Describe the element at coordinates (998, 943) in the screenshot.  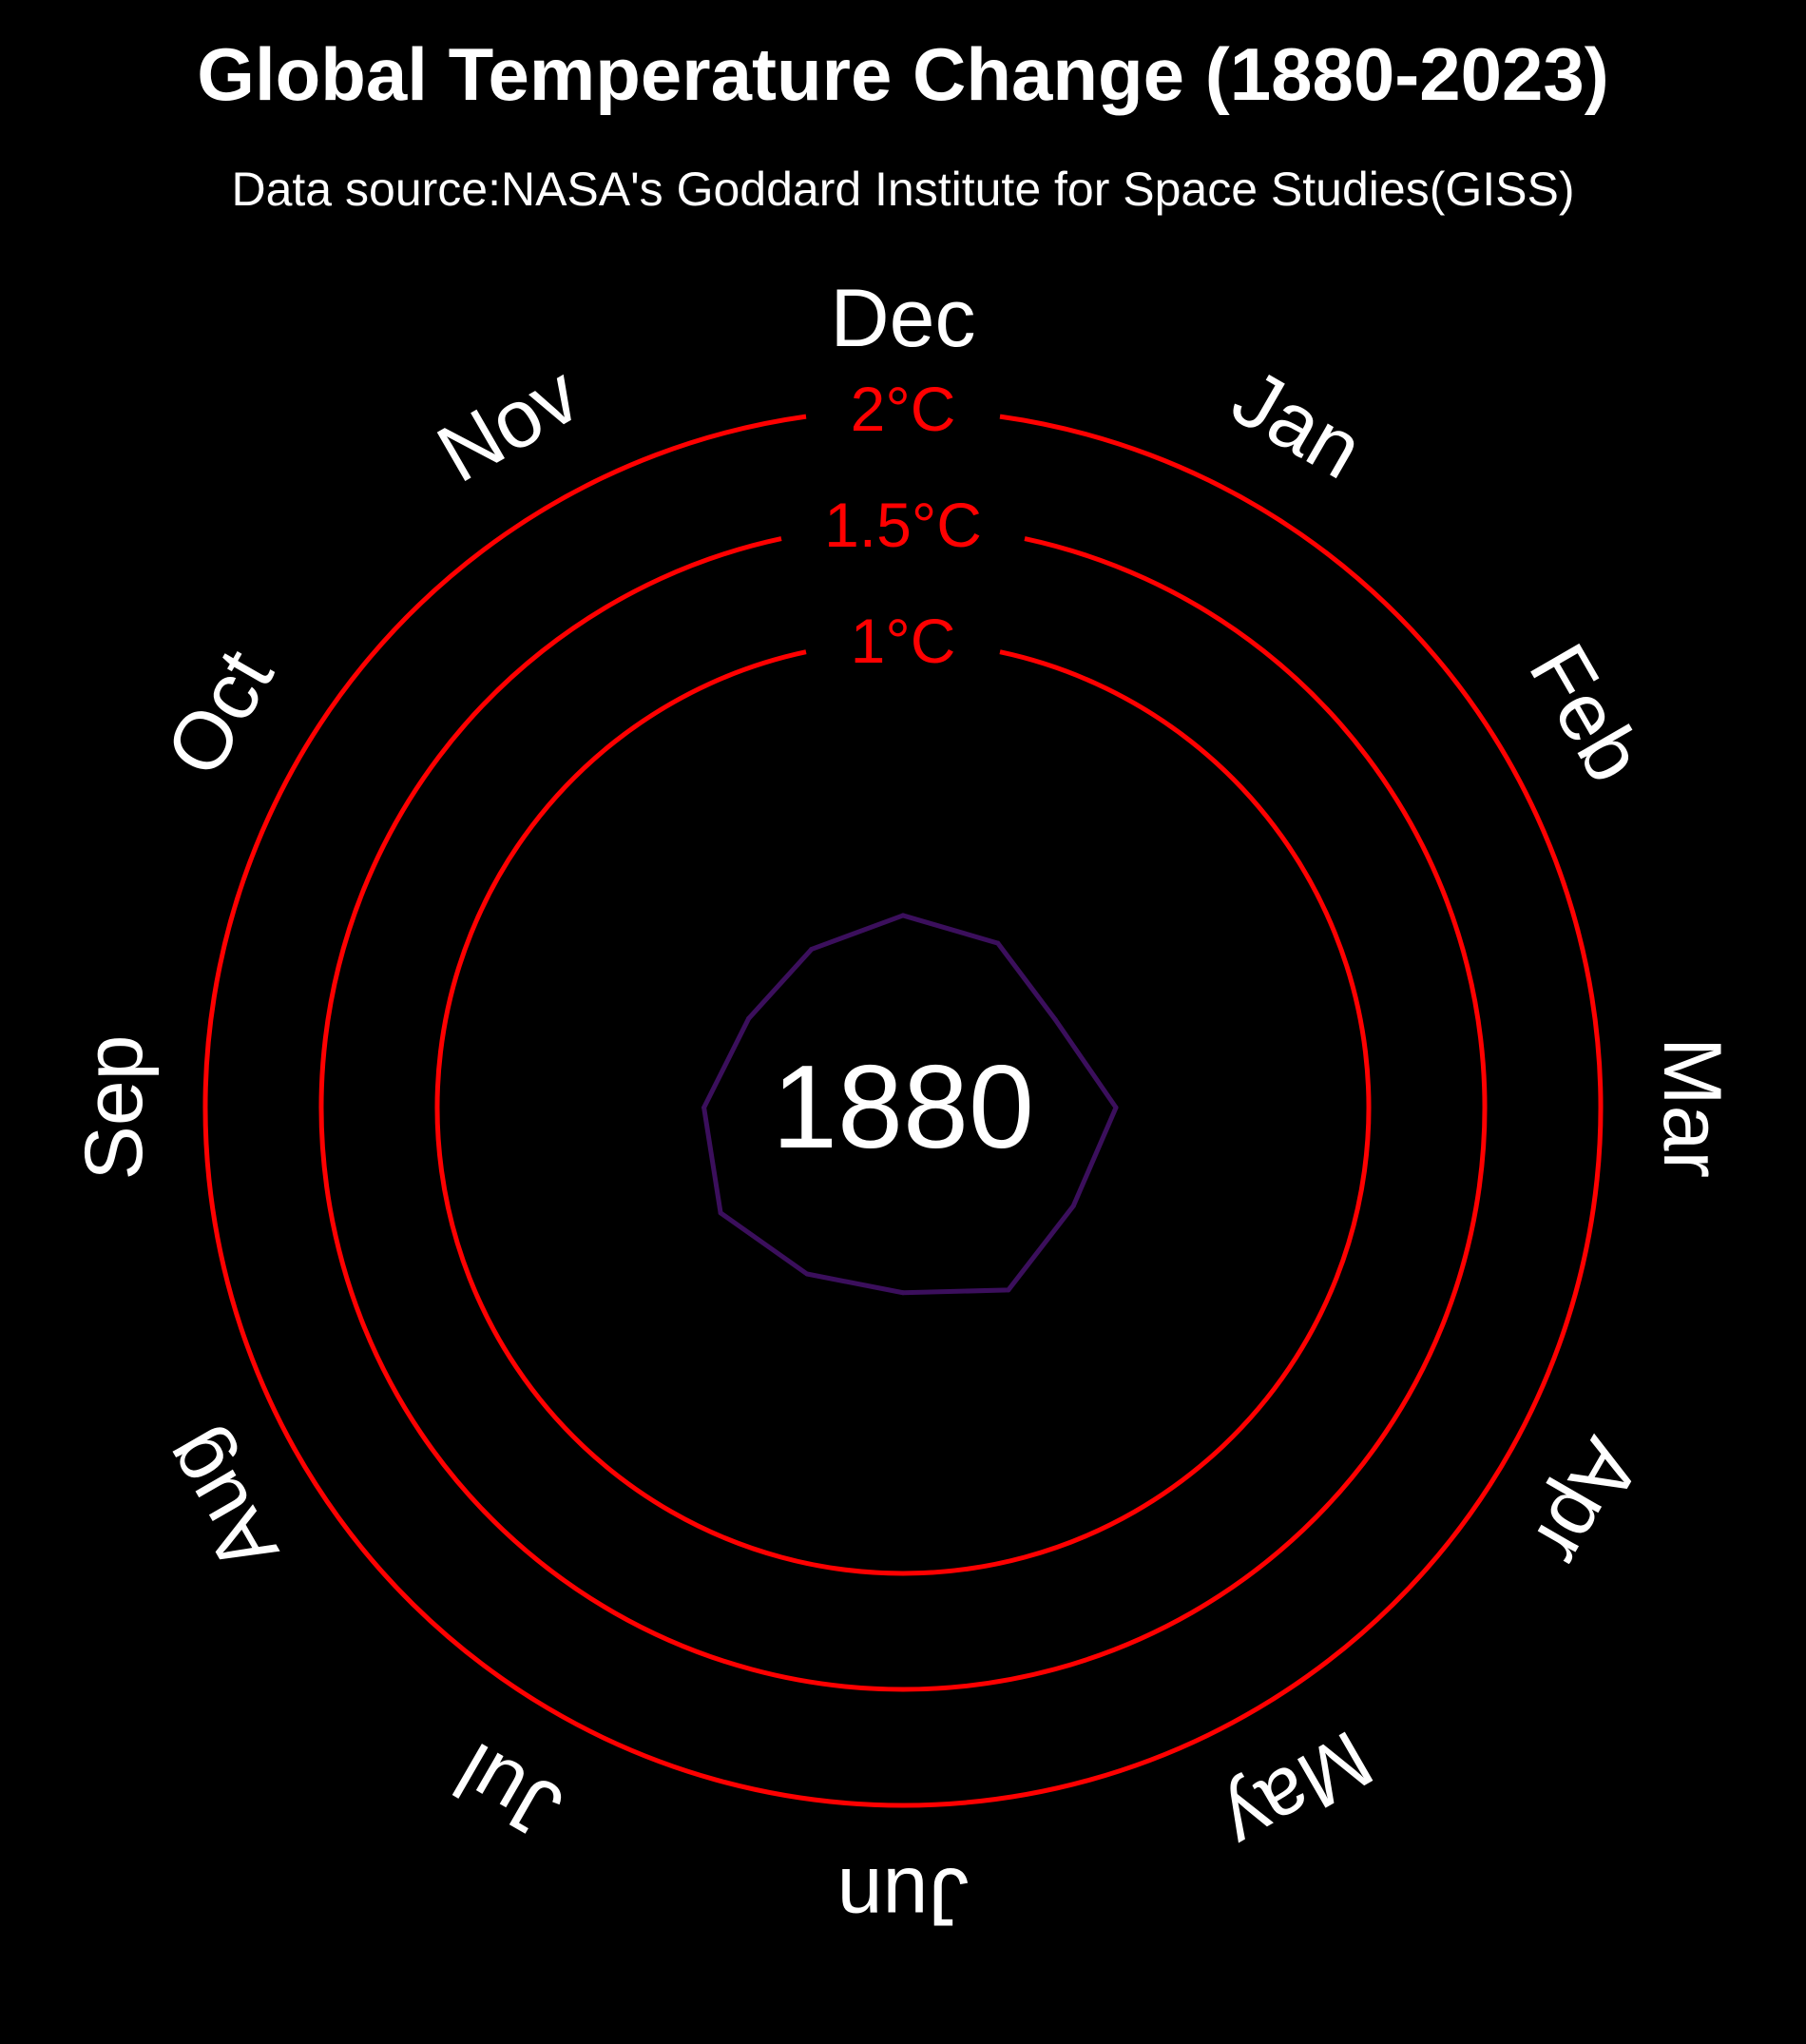
I see `series-point-jan` at that location.